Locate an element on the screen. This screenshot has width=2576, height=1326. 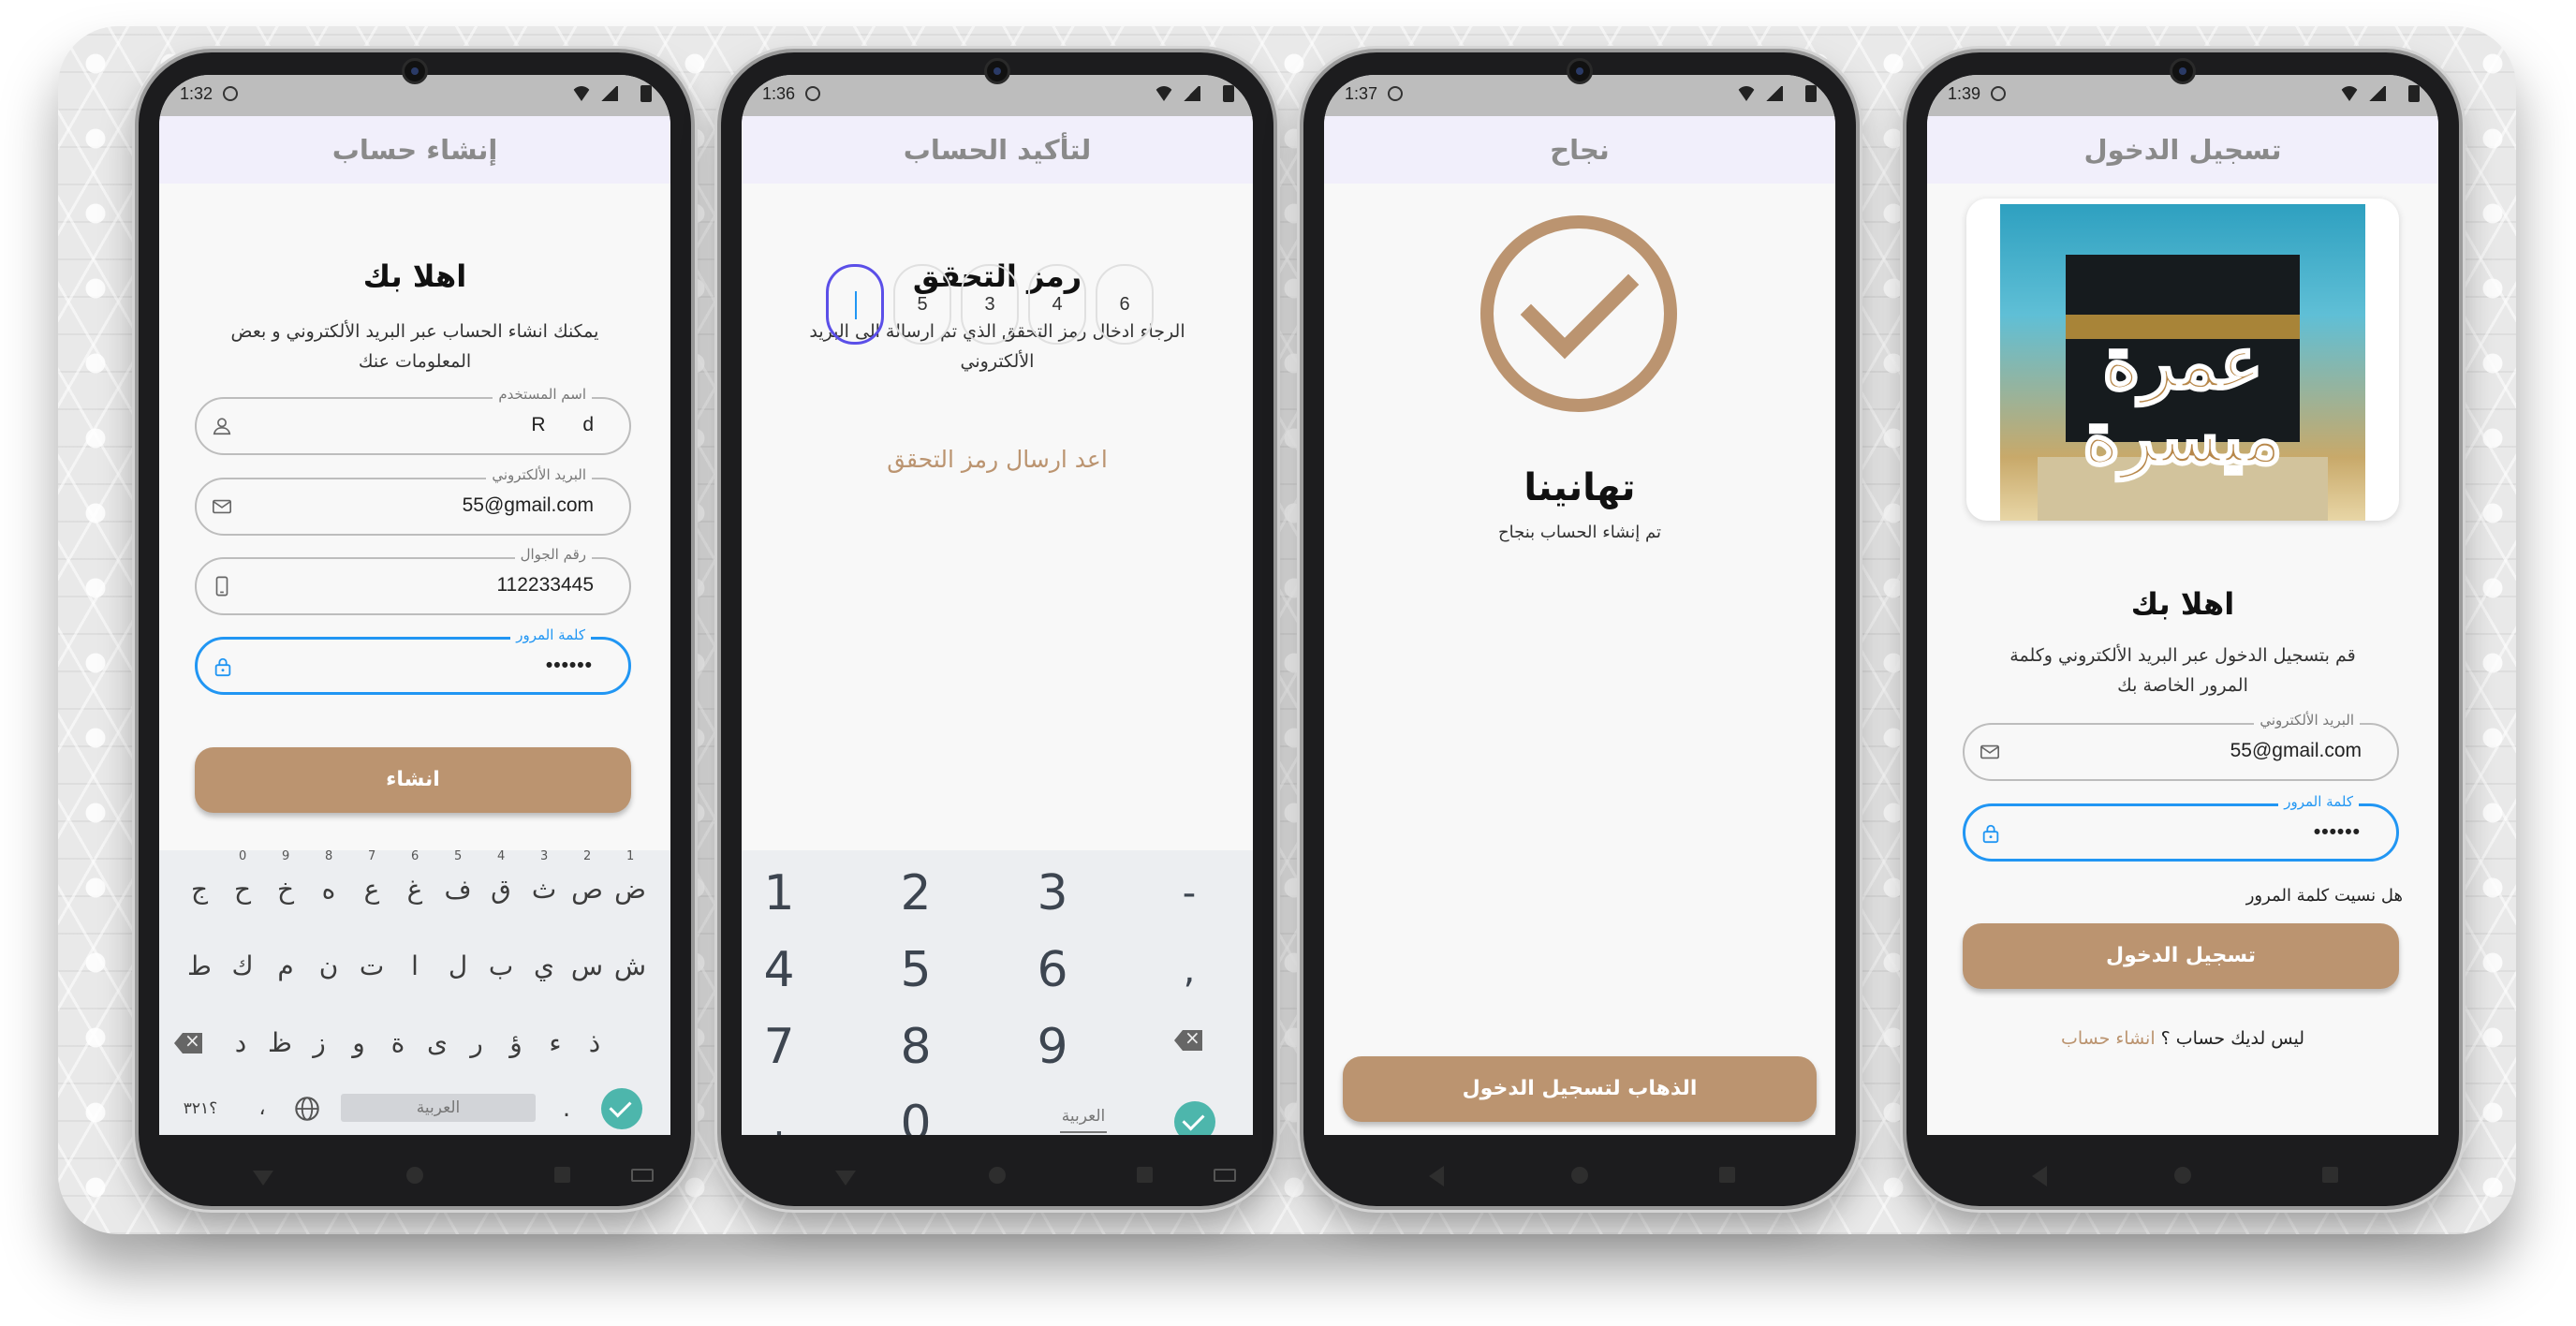
keyboard-row-1: ض1ص2ث3ق4ف5غ6ع7ه8خ9ح0ج is located at coordinates (414, 884).